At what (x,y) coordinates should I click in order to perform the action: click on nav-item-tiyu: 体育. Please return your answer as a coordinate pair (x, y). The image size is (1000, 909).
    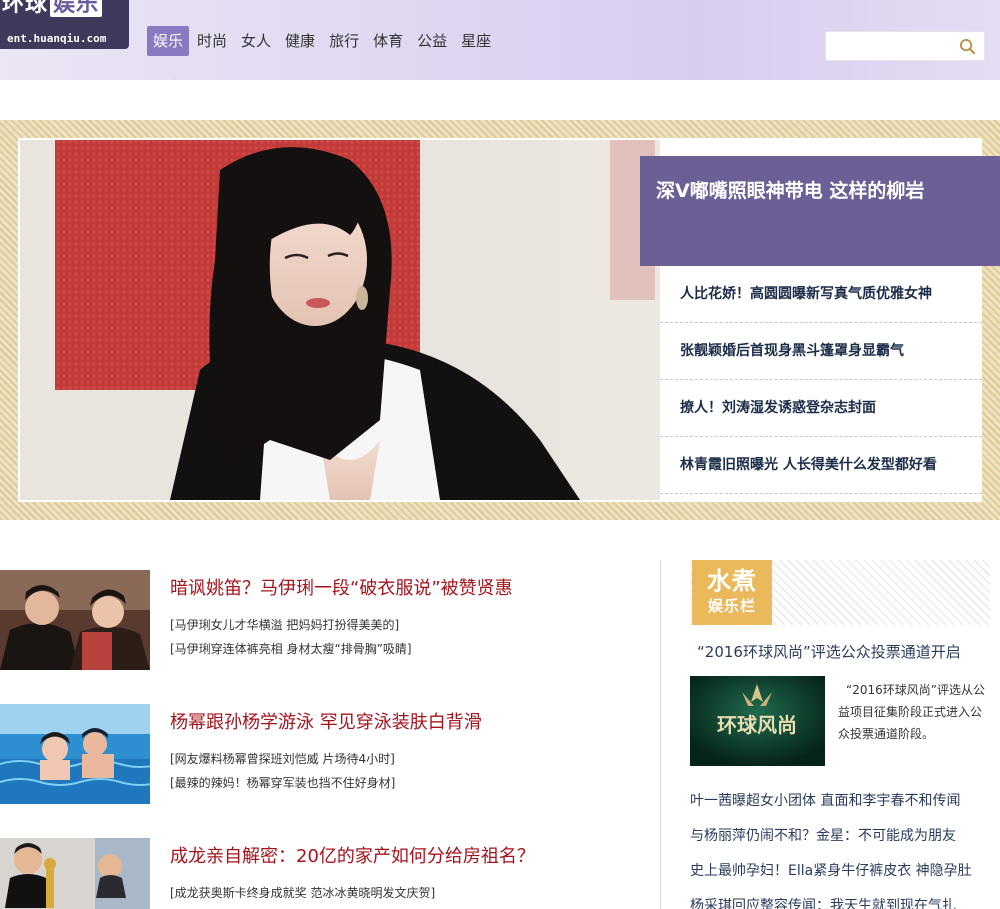
    Looking at the image, I should click on (388, 41).